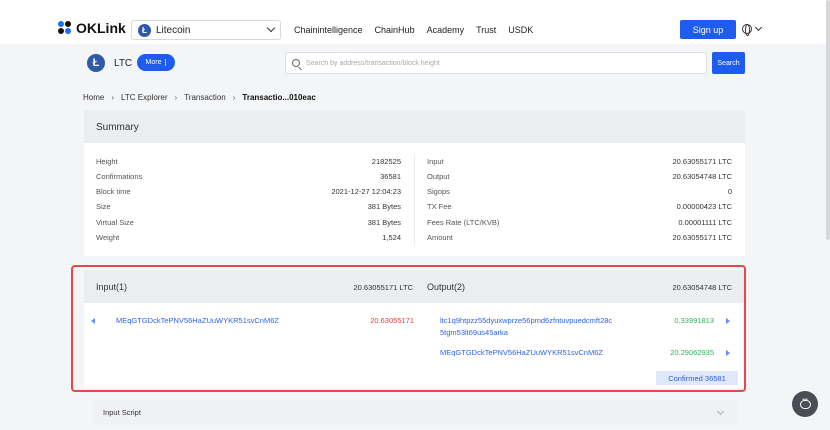  I want to click on summary-label-amount: Amount, so click(440, 237).